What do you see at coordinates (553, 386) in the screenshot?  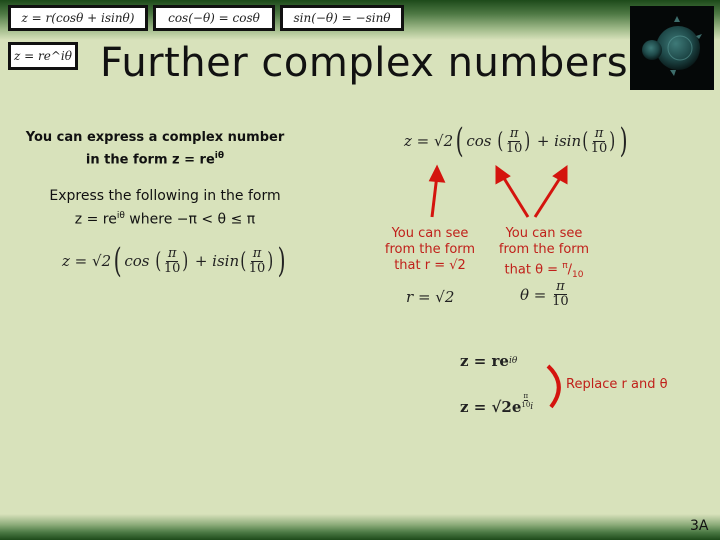 I see `substitution-bracket` at bounding box center [553, 386].